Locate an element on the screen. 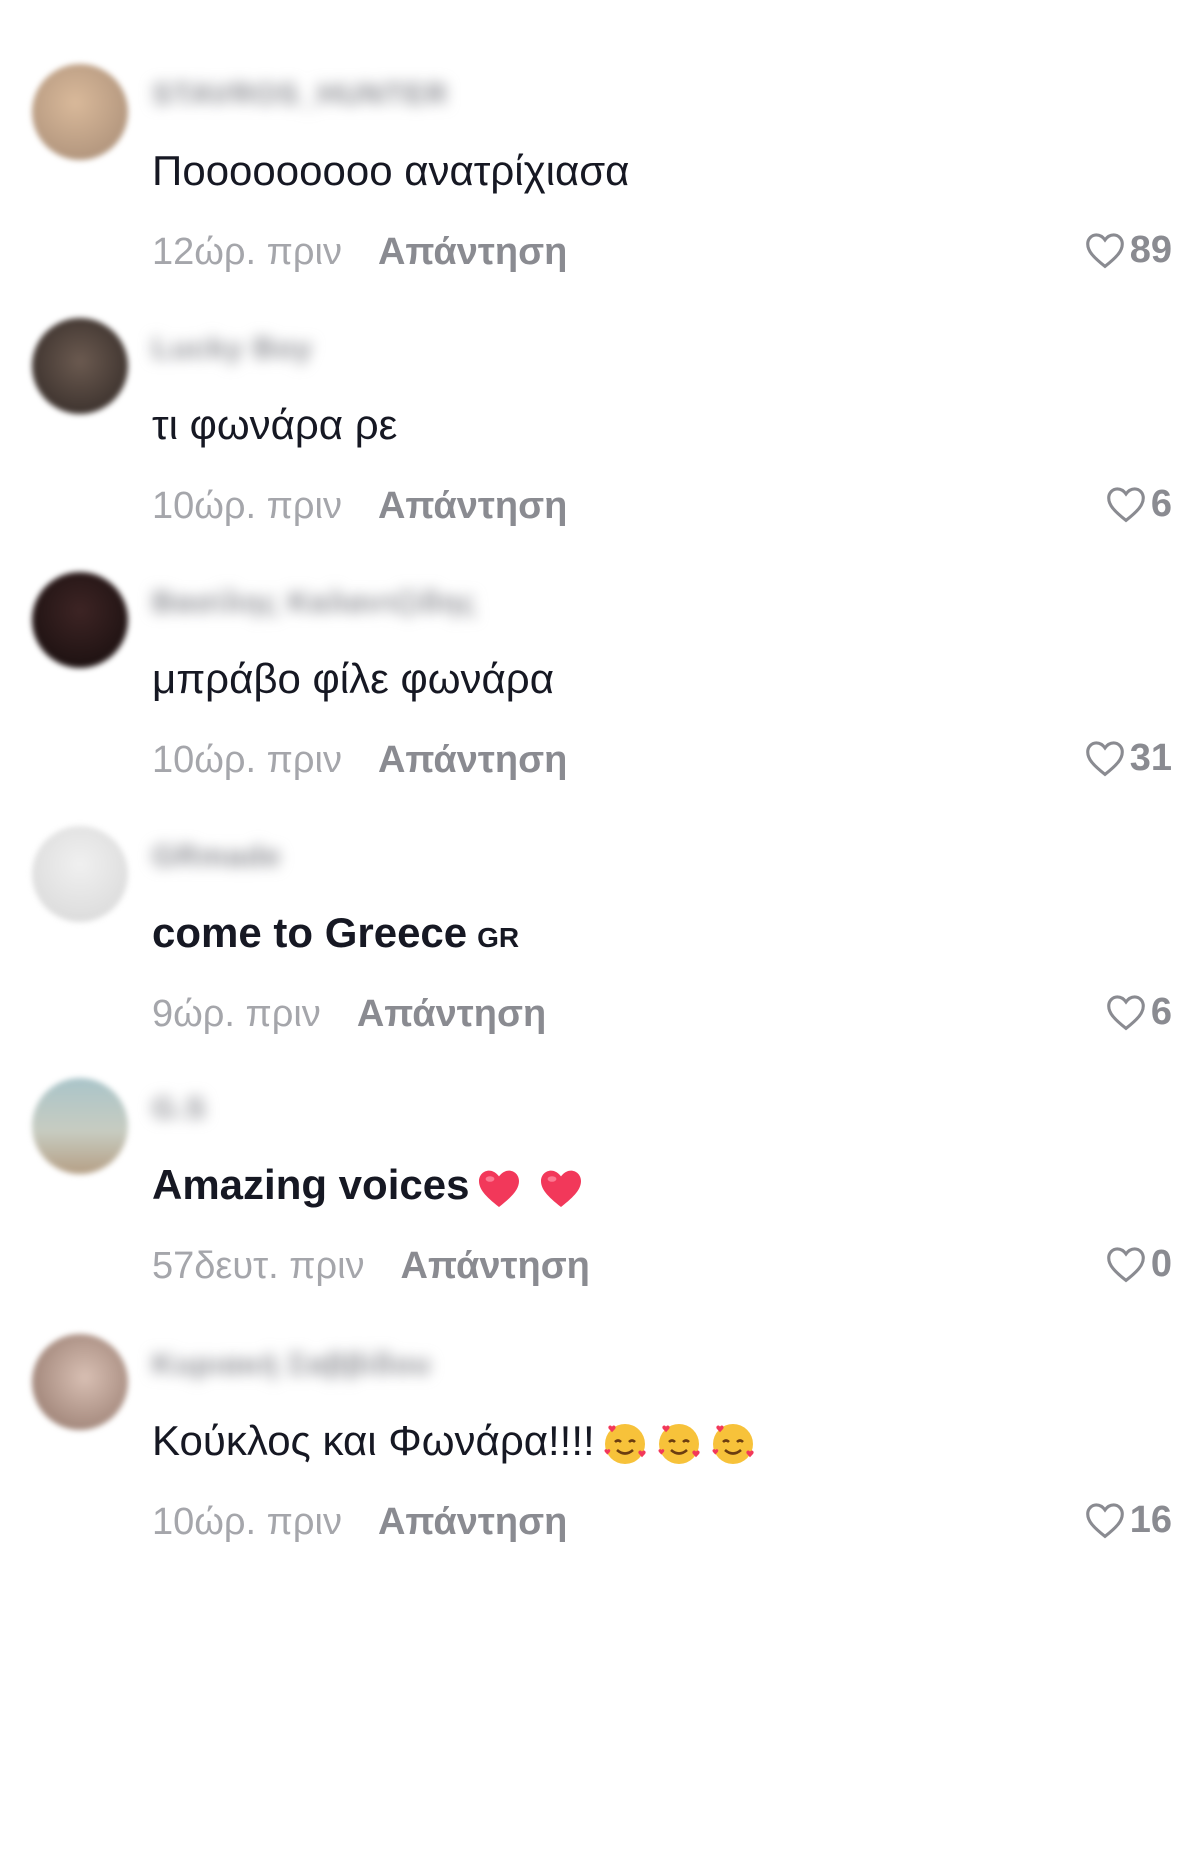  like-count: 31 is located at coordinates (1150, 758).